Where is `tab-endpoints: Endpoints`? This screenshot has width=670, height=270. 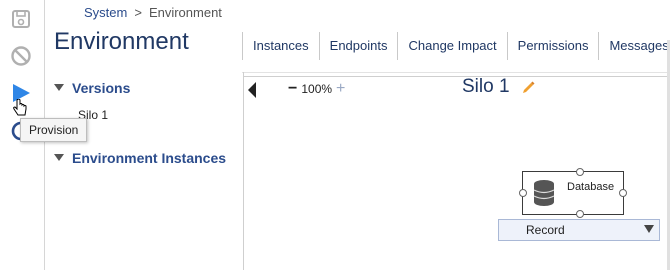 tab-endpoints: Endpoints is located at coordinates (358, 46).